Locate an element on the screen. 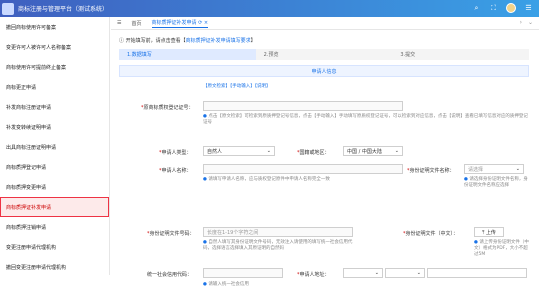 This screenshot has width=539, height=288. applicant-type-label: *申请人类型： is located at coordinates (175, 153).